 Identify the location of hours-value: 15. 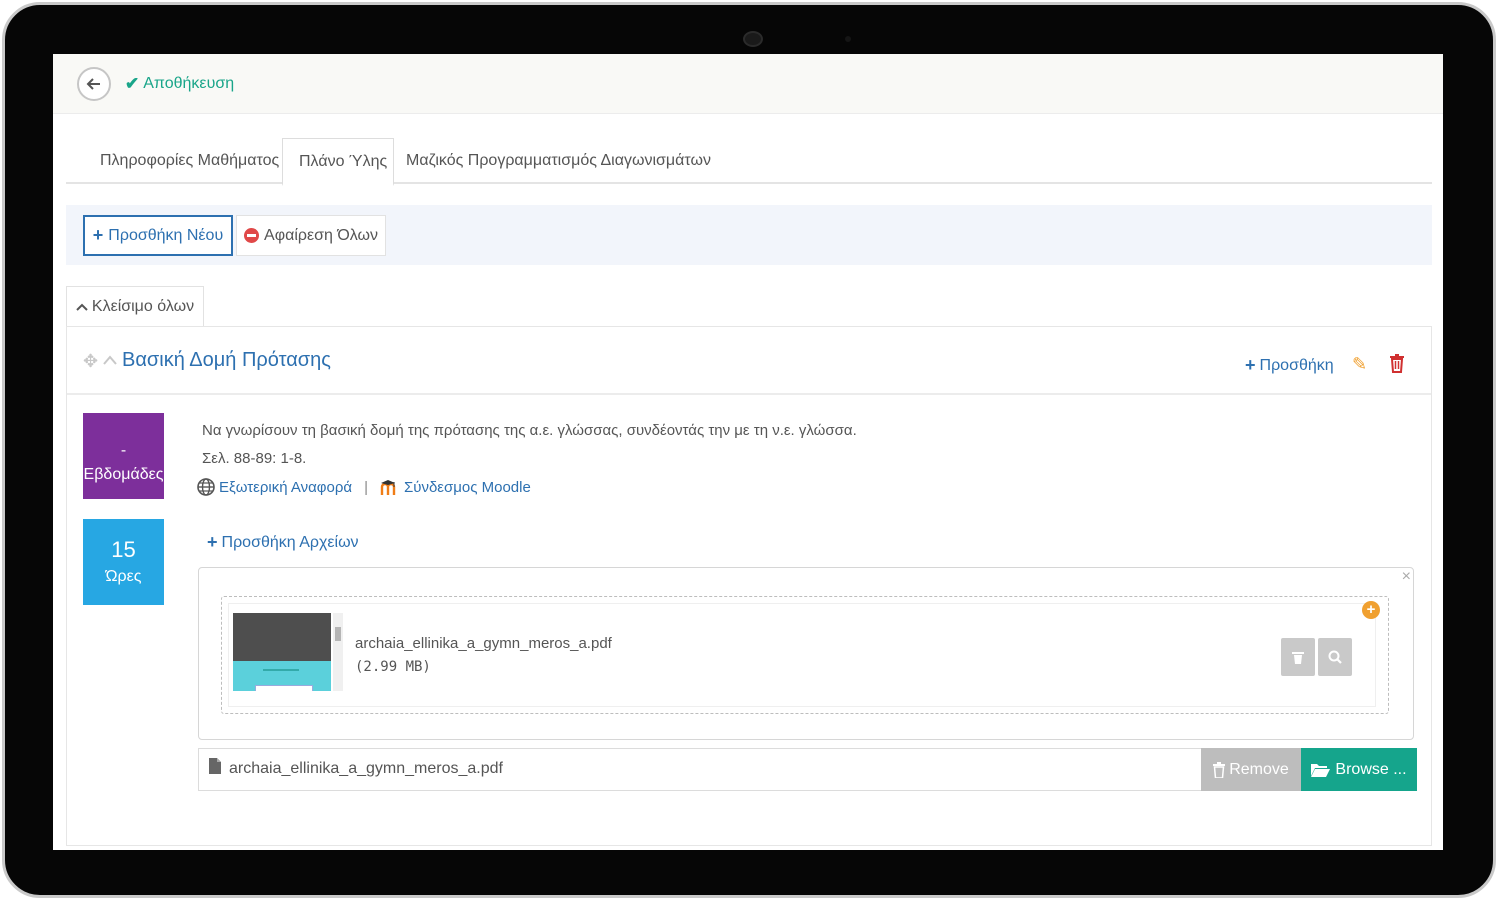
(123, 549).